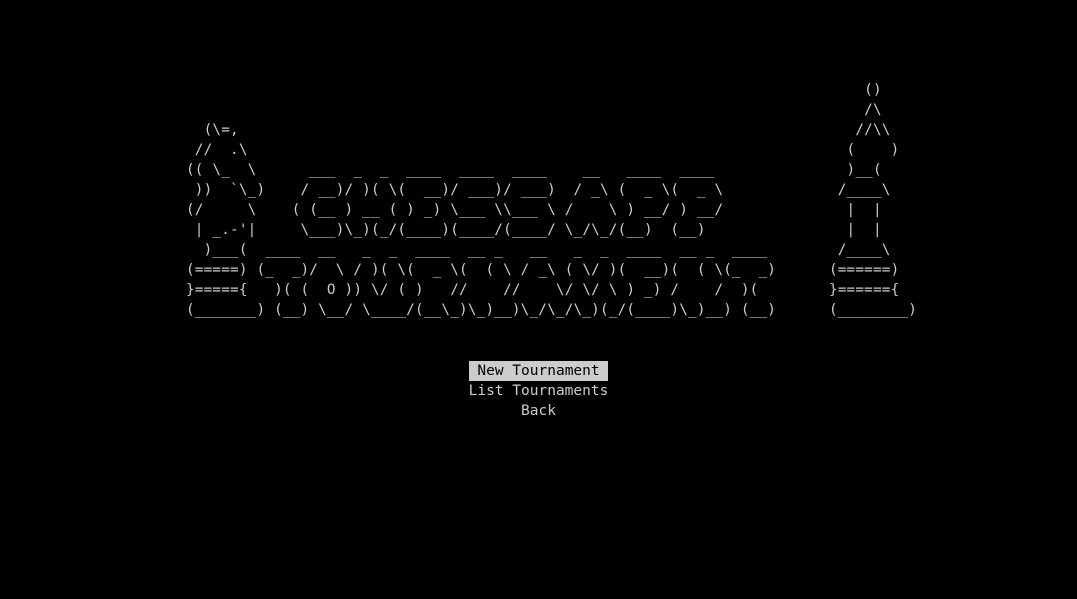 This screenshot has height=599, width=1077. I want to click on menu-item-back: Back, so click(538, 411).